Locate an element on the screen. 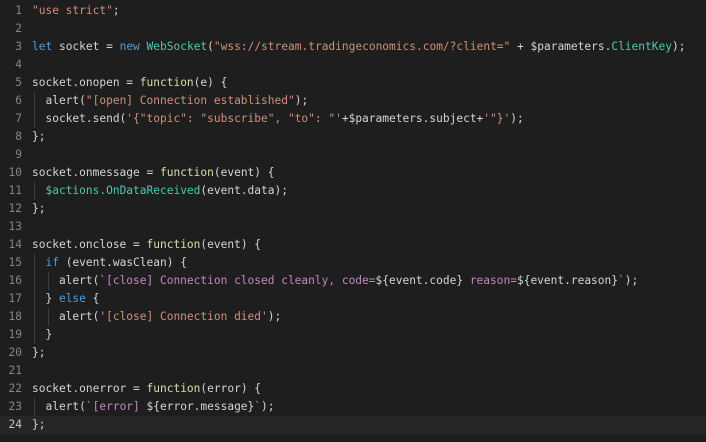 The image size is (706, 442). code-token: { is located at coordinates (92, 298).